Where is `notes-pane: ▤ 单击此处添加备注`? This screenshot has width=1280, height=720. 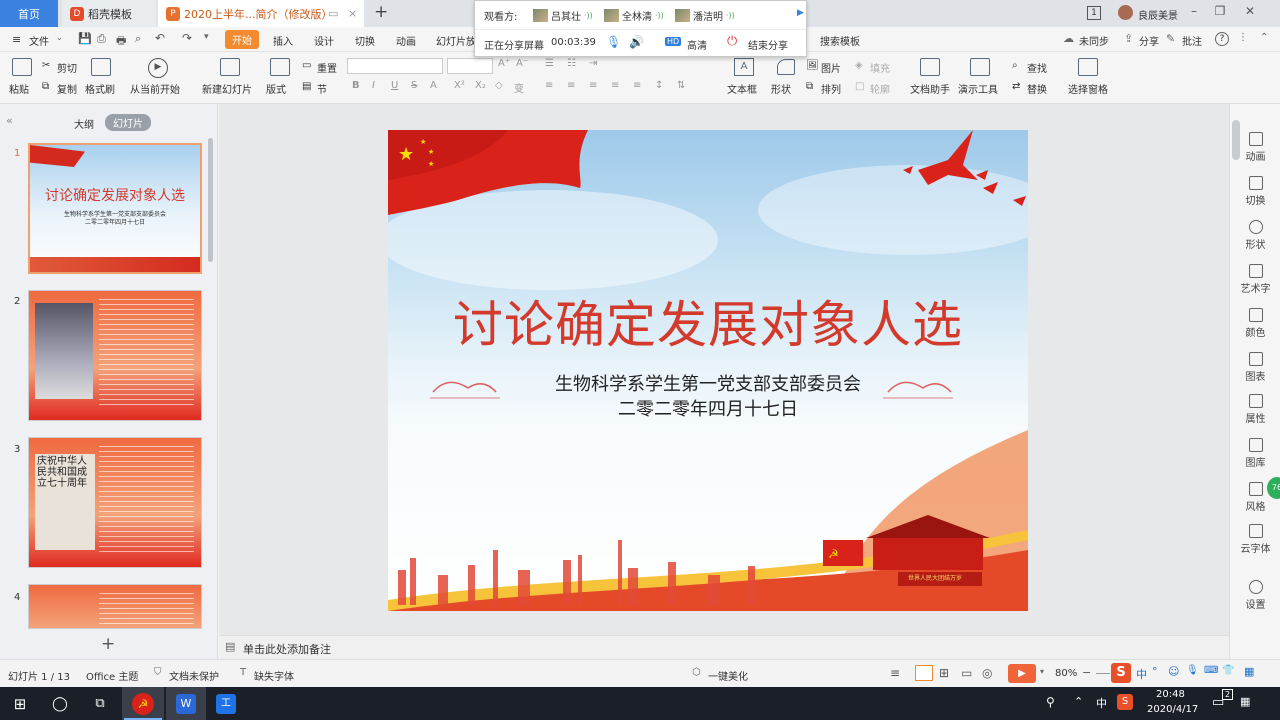
notes-pane: ▤ 单击此处添加备注 is located at coordinates (724, 647).